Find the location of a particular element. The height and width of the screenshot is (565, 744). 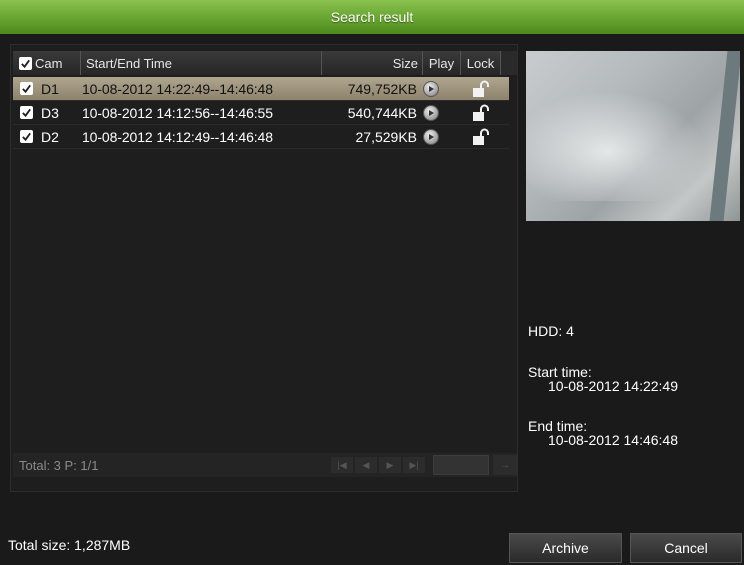

header-lock: Lock is located at coordinates (481, 63).